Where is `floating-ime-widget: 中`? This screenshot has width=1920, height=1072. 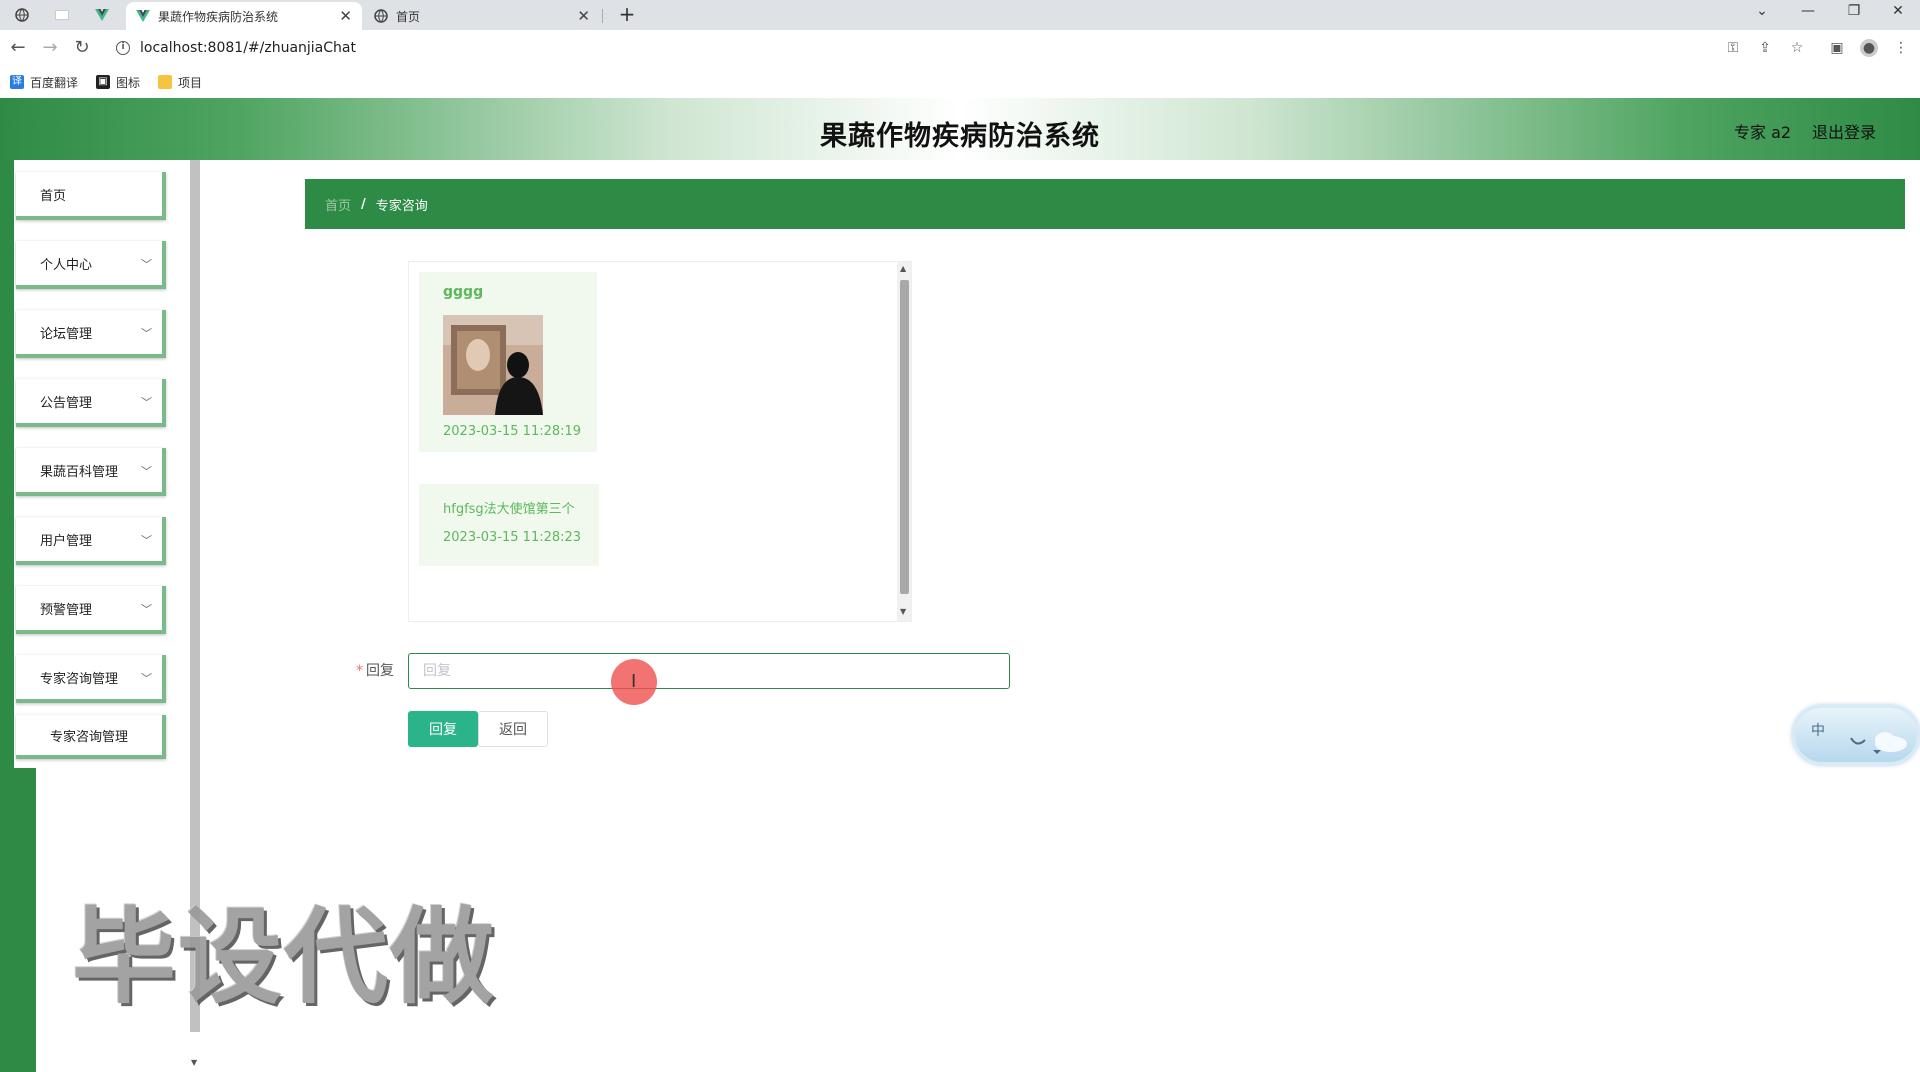 floating-ime-widget: 中 is located at coordinates (1856, 735).